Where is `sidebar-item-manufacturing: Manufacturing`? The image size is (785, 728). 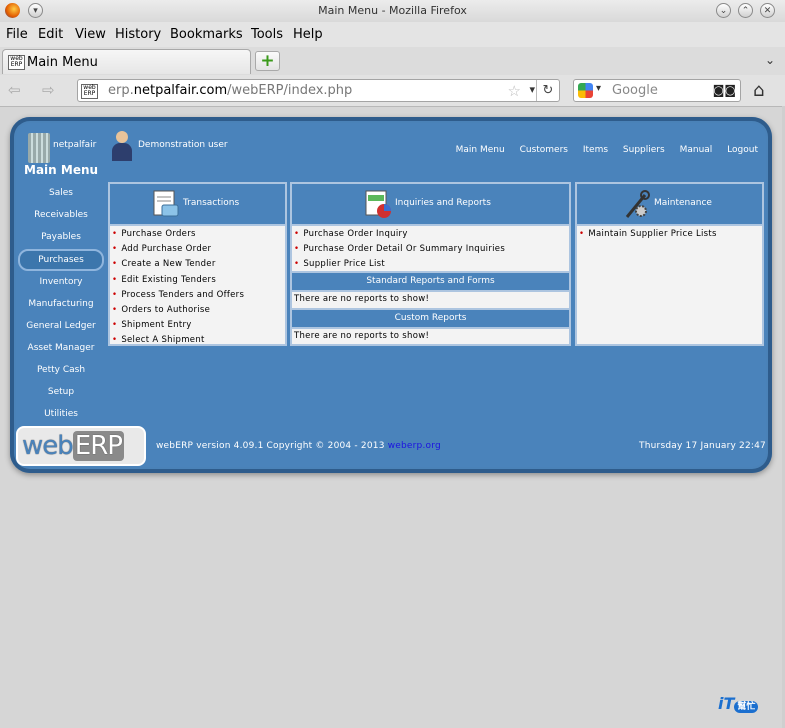 sidebar-item-manufacturing: Manufacturing is located at coordinates (61, 304).